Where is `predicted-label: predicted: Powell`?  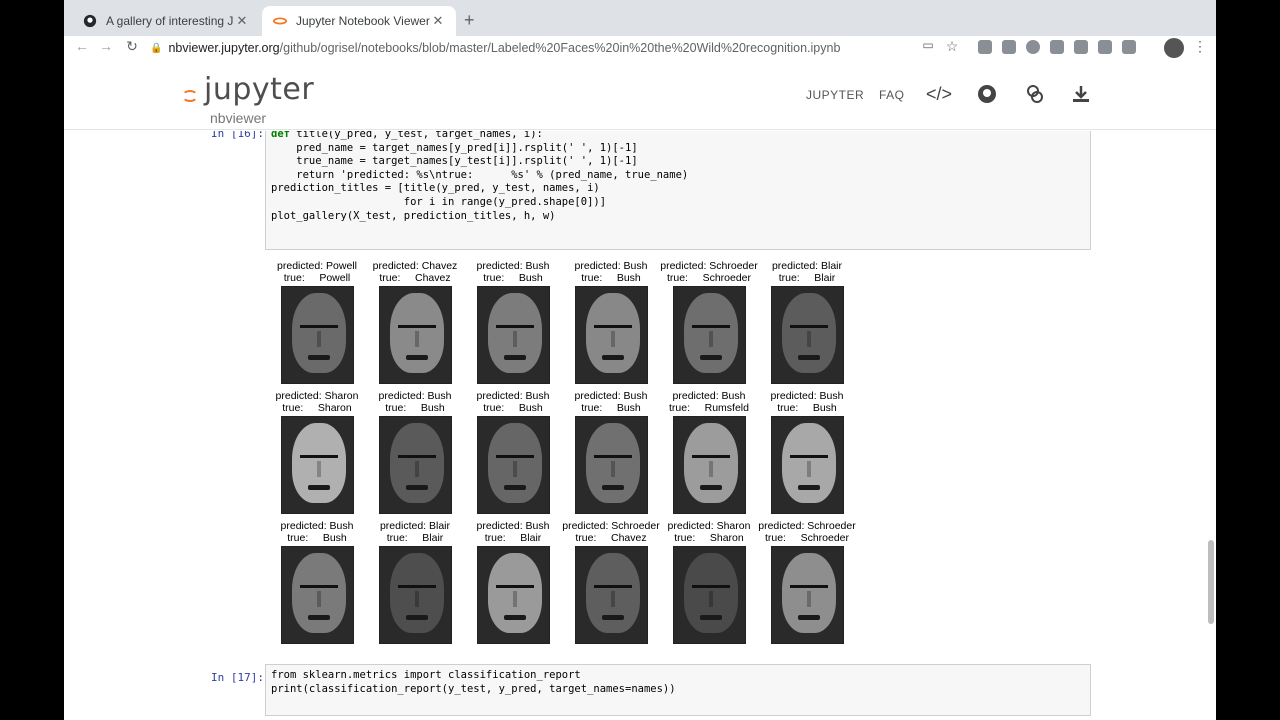 predicted-label: predicted: Powell is located at coordinates (317, 266).